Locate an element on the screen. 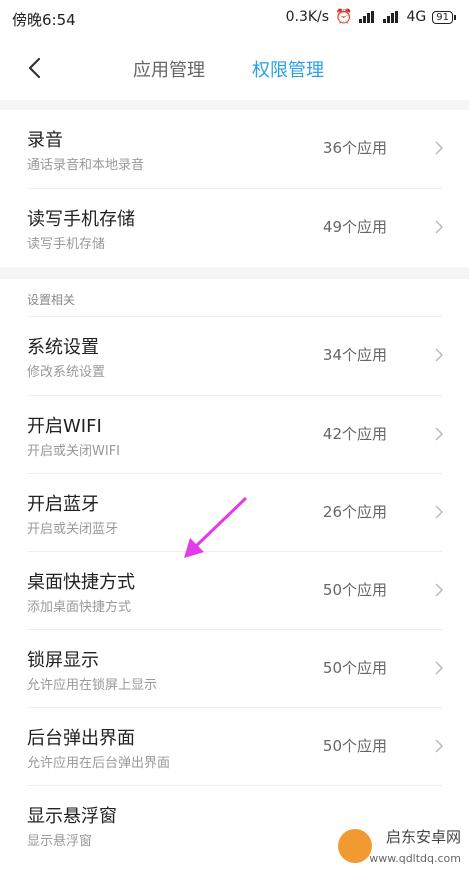 This screenshot has height=869, width=469. row-title: 开启WIFI is located at coordinates (64, 426).